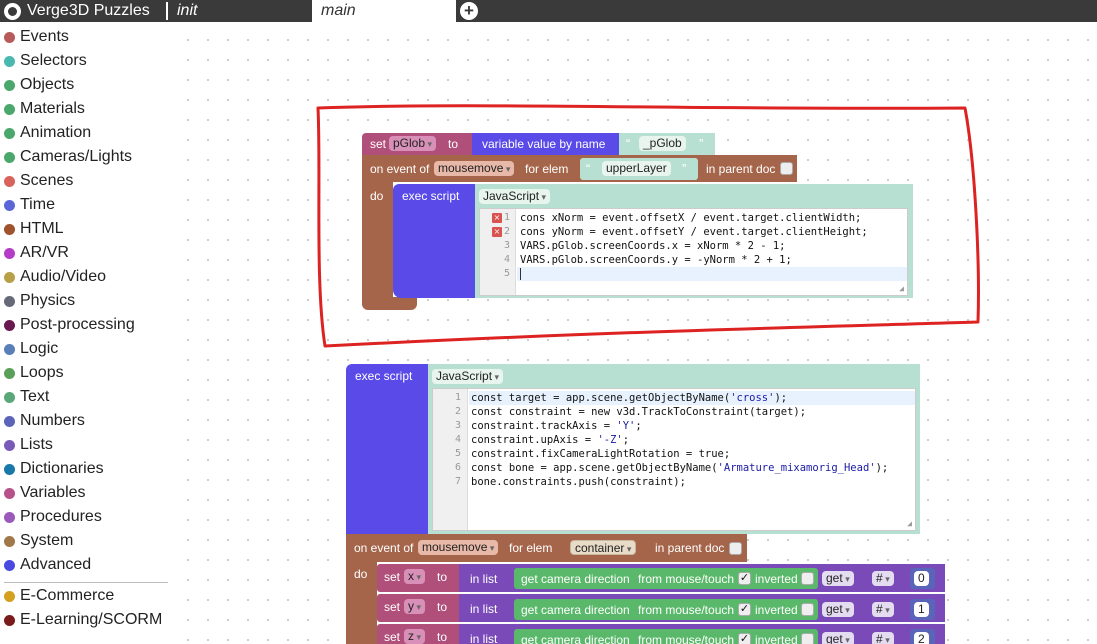  What do you see at coordinates (575, 579) in the screenshot?
I see `get-camera-direction-label: get camera direction` at bounding box center [575, 579].